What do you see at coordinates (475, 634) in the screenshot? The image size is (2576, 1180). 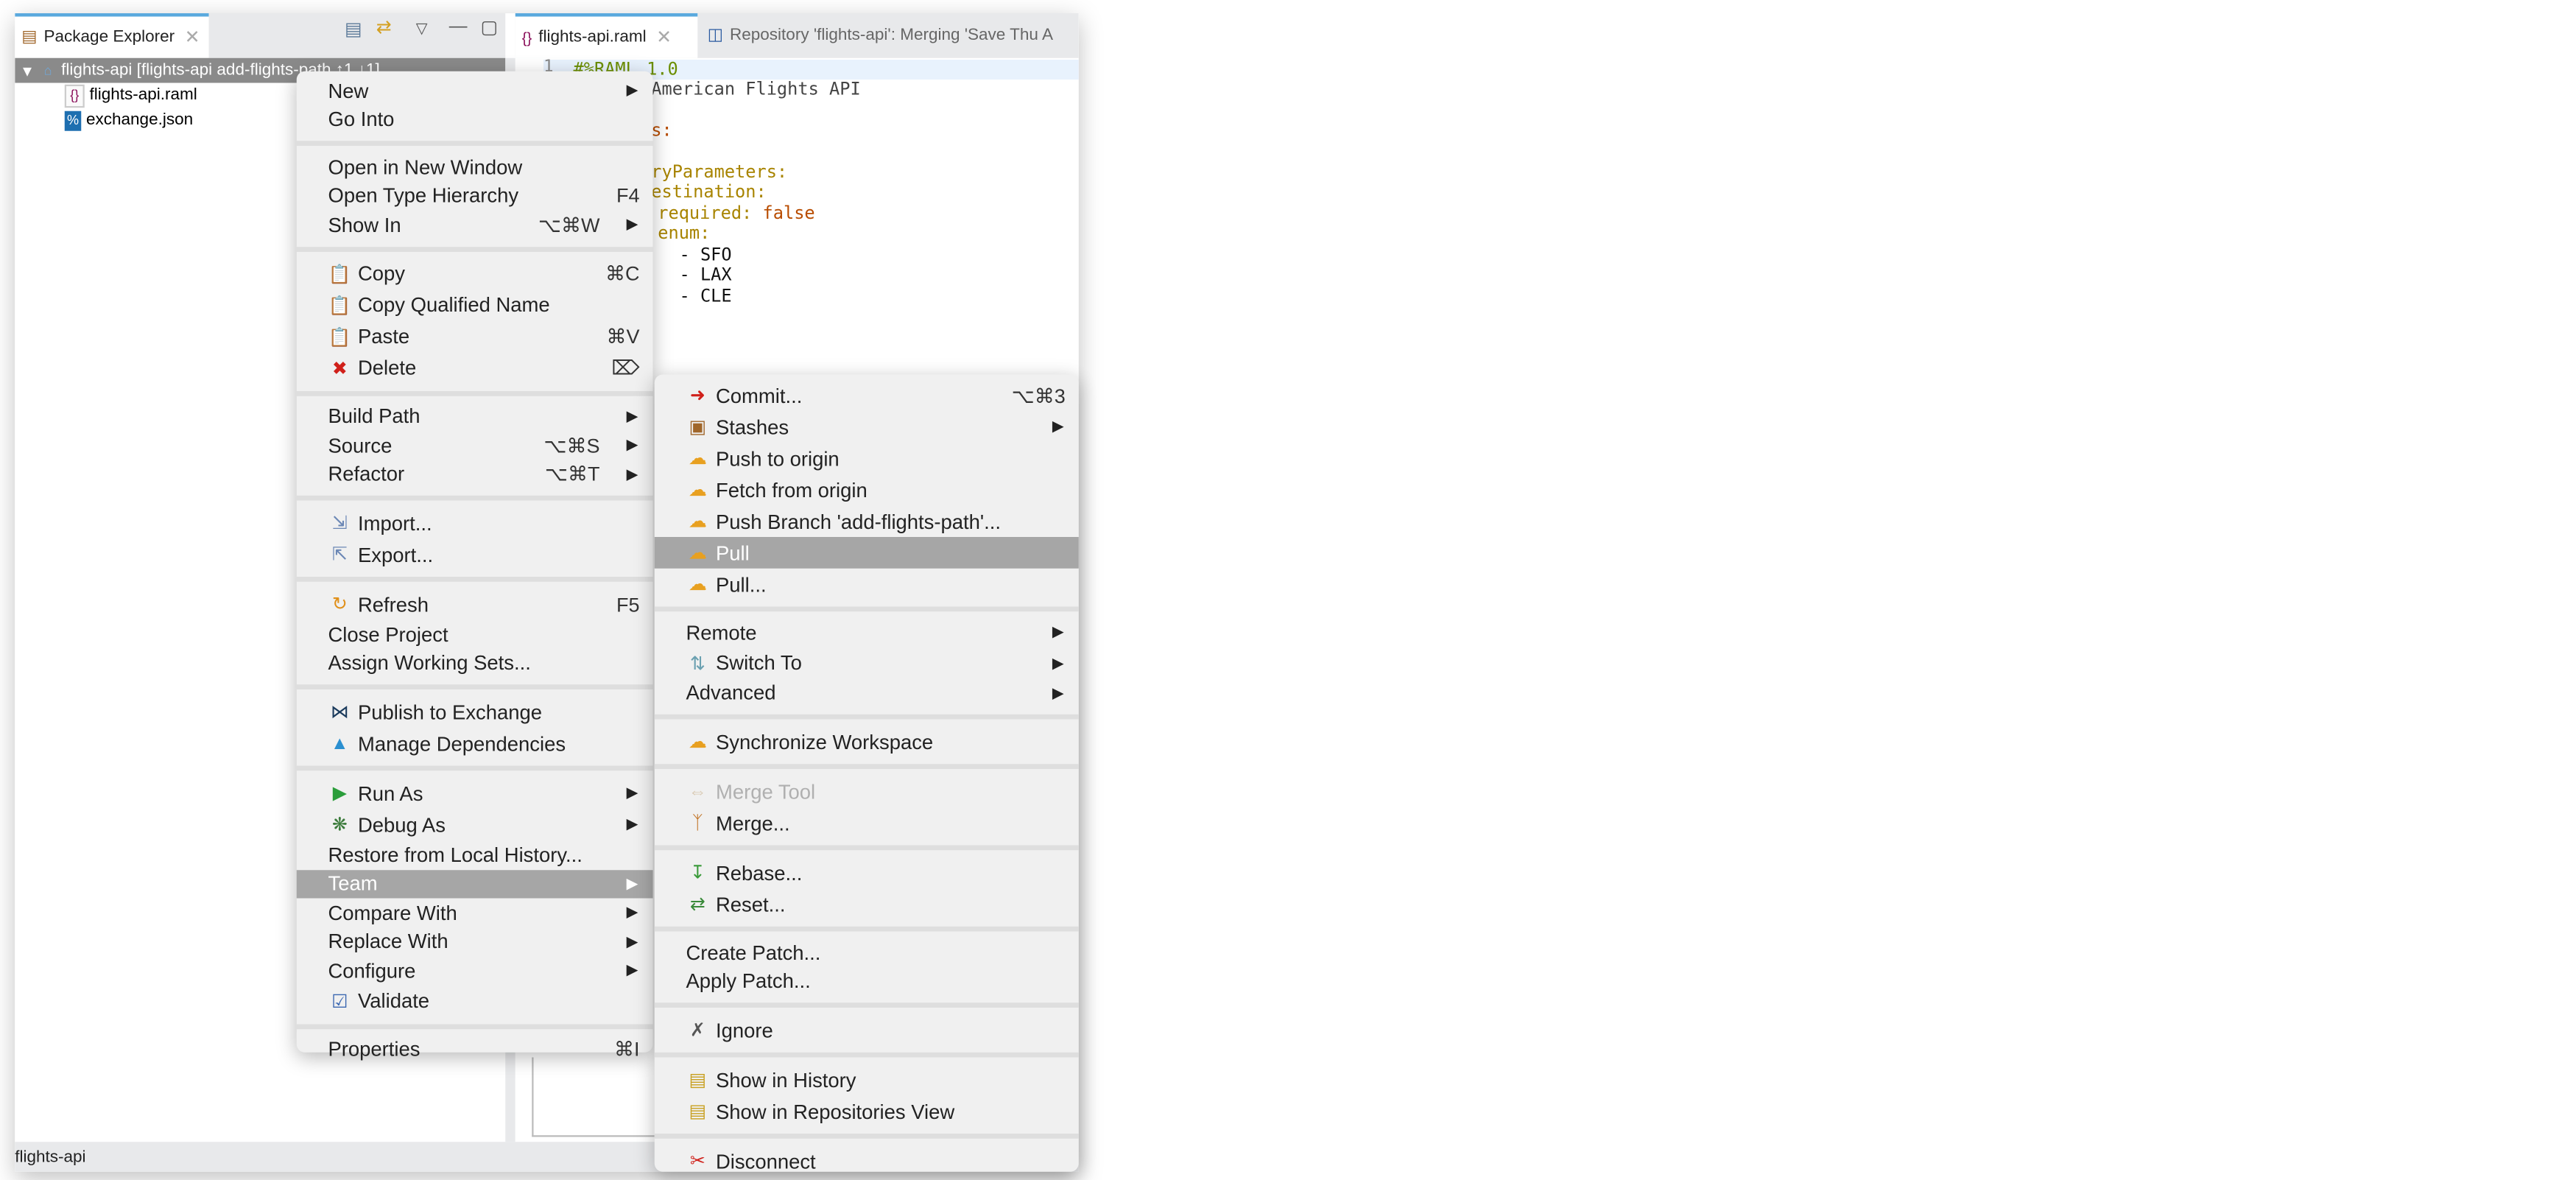 I see `menu-item-close-project: Close Project` at bounding box center [475, 634].